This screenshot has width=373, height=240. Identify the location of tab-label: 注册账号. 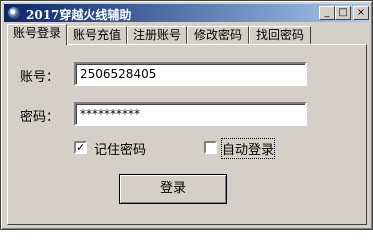
(156, 35).